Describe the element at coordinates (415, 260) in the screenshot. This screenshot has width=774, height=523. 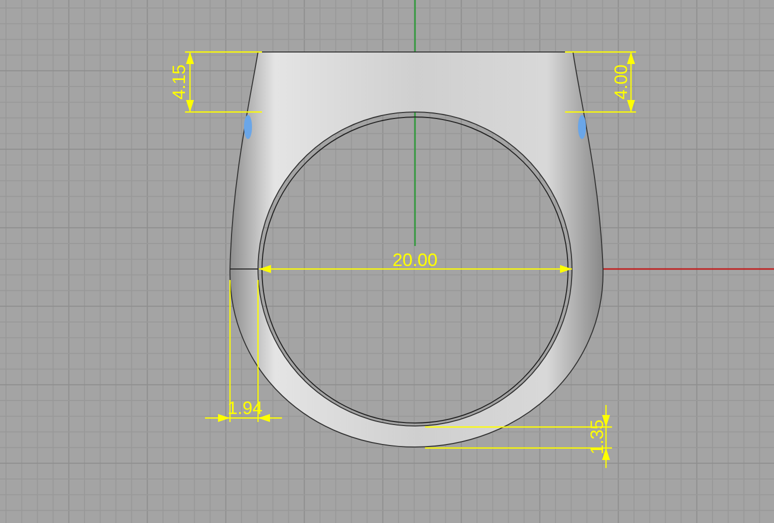
I see `dimension-label: 20.00` at that location.